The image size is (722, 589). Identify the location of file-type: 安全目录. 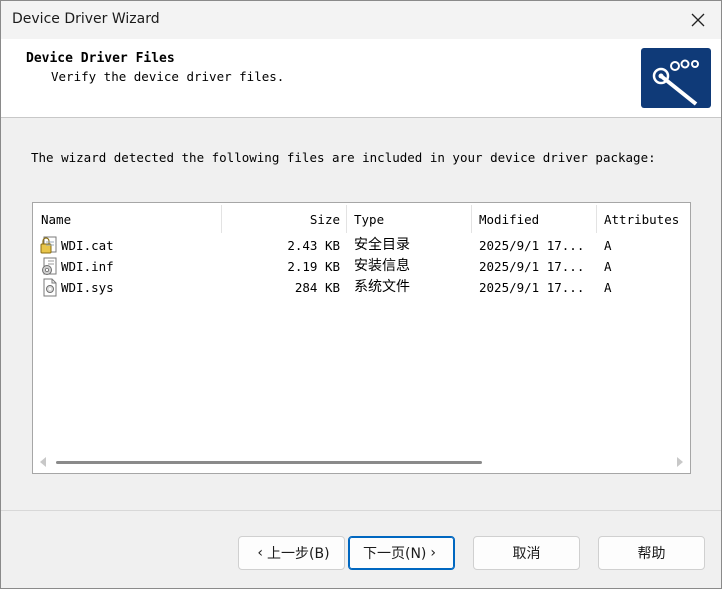
(382, 245).